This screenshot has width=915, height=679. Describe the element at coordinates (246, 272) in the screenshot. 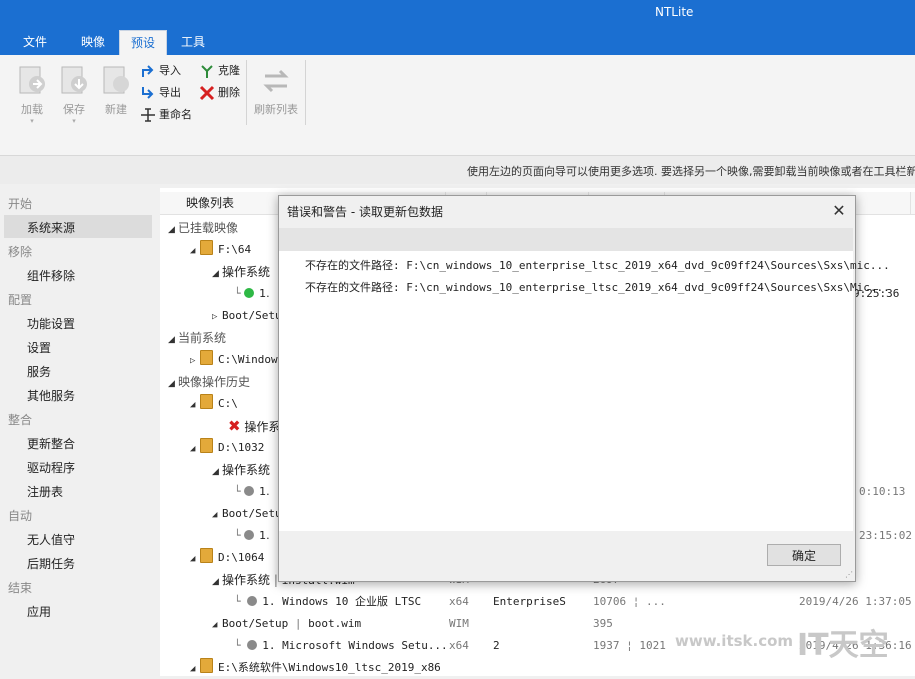

I see `item-label: 操作系统` at that location.